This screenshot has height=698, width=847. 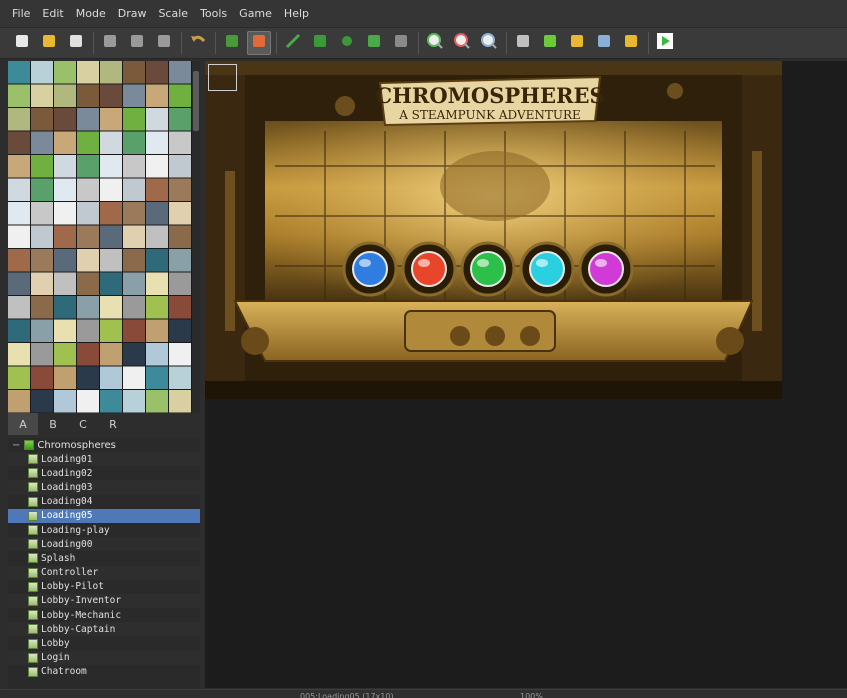 I want to click on rectangle-button, so click(x=320, y=43).